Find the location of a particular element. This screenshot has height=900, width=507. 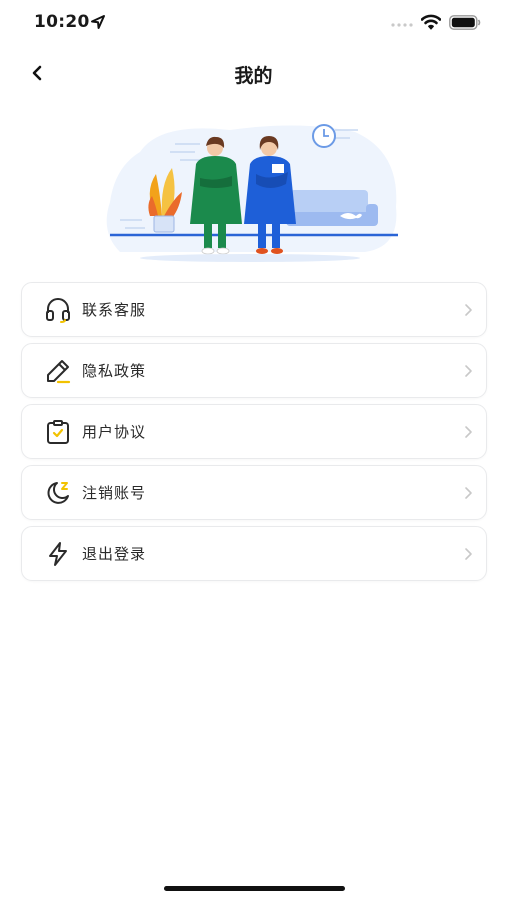

lightning-icon is located at coordinates (58, 554).